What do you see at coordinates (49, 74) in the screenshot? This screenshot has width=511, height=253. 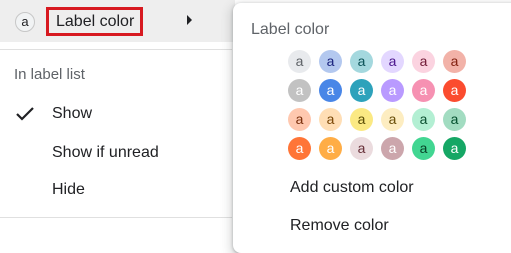 I see `section-heading-in-label-list: In label list` at bounding box center [49, 74].